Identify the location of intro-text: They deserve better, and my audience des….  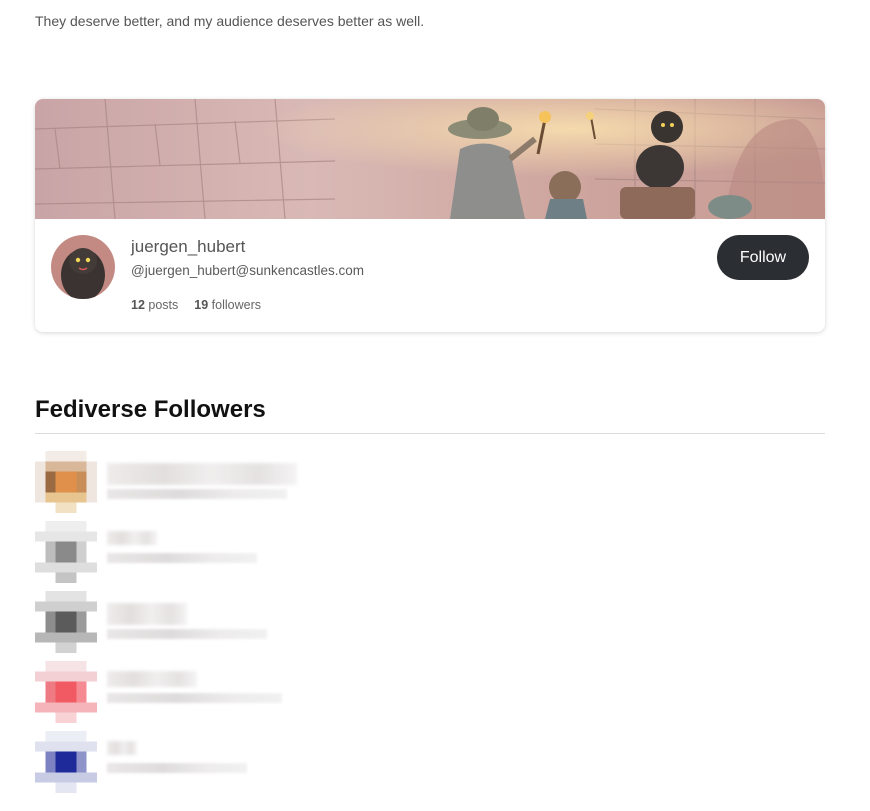
(230, 21).